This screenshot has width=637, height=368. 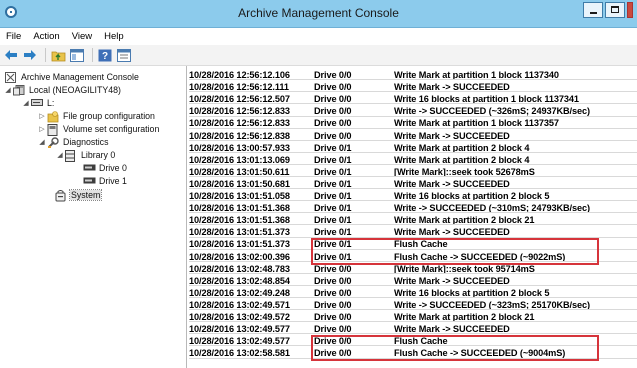 I want to click on tree-node-file-group: ▷ File group configuration, so click(x=97, y=116).